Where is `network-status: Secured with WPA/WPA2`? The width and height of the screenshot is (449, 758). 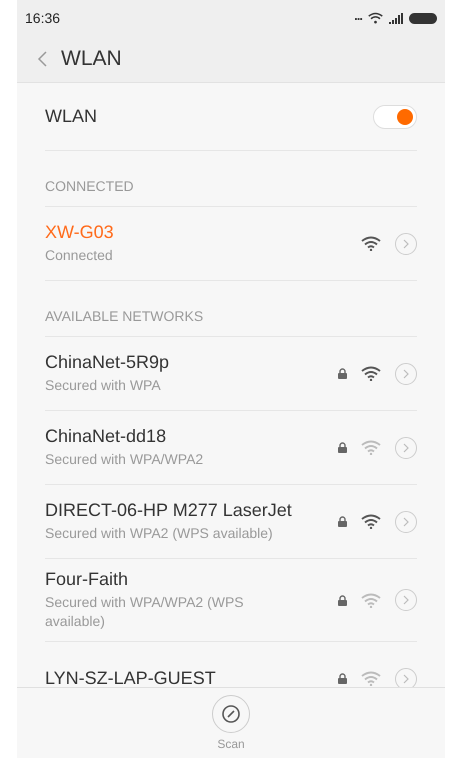
network-status: Secured with WPA/WPA2 is located at coordinates (124, 459).